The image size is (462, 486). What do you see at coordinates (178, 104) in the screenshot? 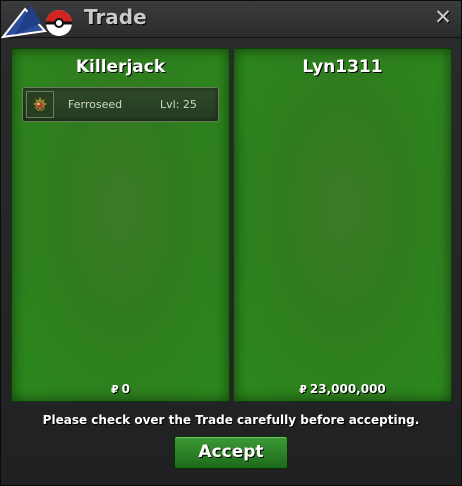
I see `item-level: Lvl: 25` at bounding box center [178, 104].